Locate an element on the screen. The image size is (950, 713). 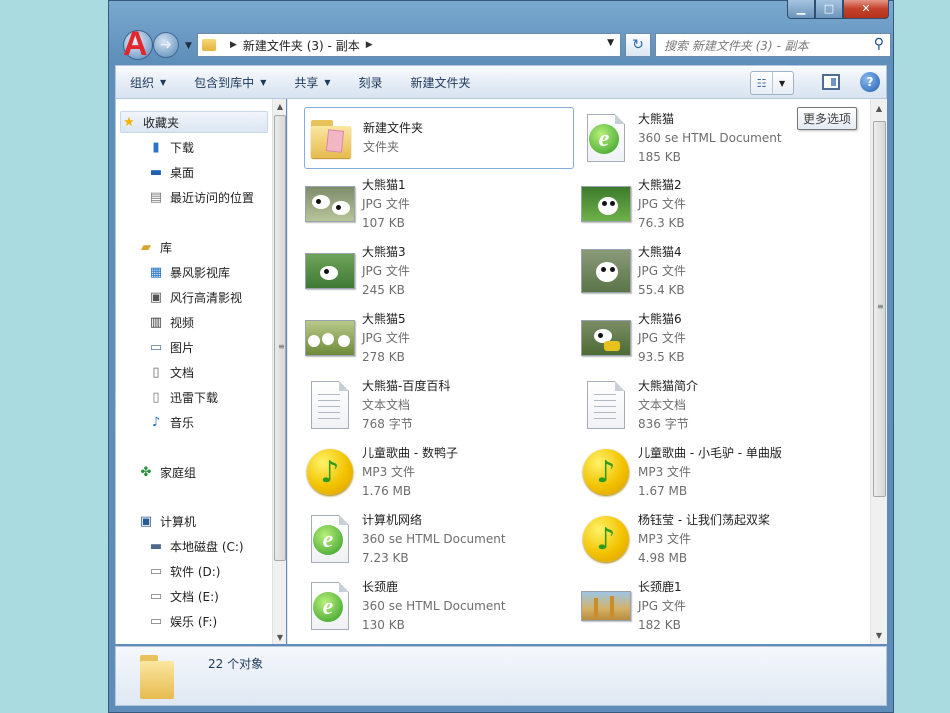
file-item: 大熊猫3 JPG 文件 245 KB is located at coordinates (439, 271).